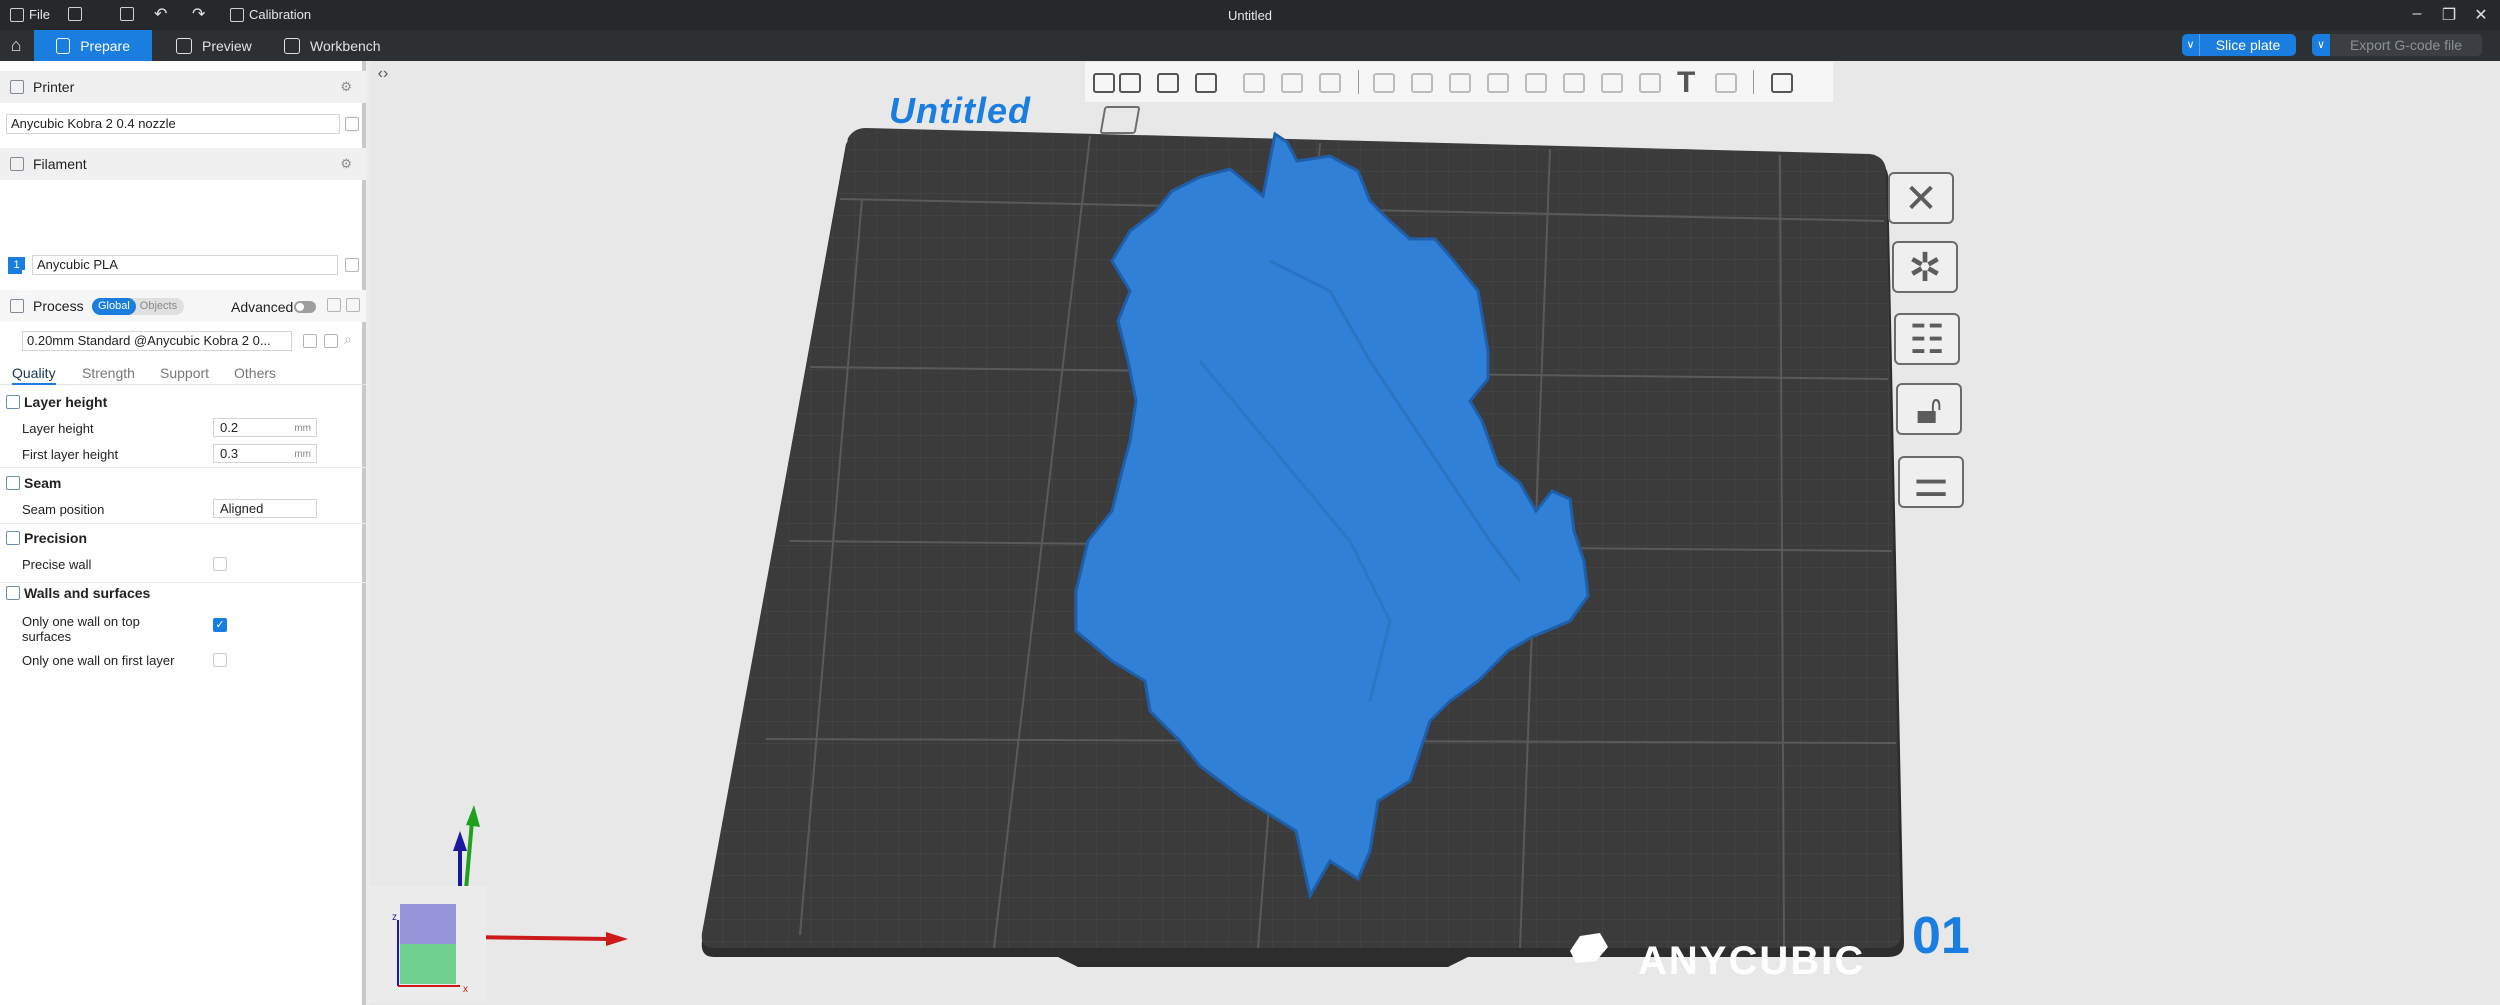  What do you see at coordinates (1120, 120) in the screenshot?
I see `edit-plate-name-icon` at bounding box center [1120, 120].